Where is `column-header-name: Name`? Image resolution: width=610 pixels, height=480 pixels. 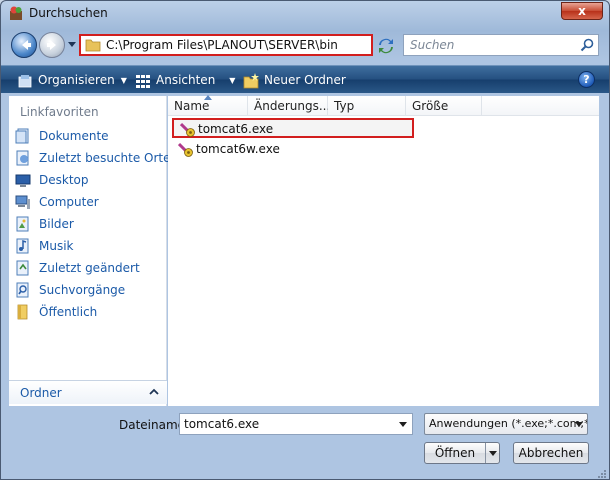 column-header-name: Name is located at coordinates (208, 105).